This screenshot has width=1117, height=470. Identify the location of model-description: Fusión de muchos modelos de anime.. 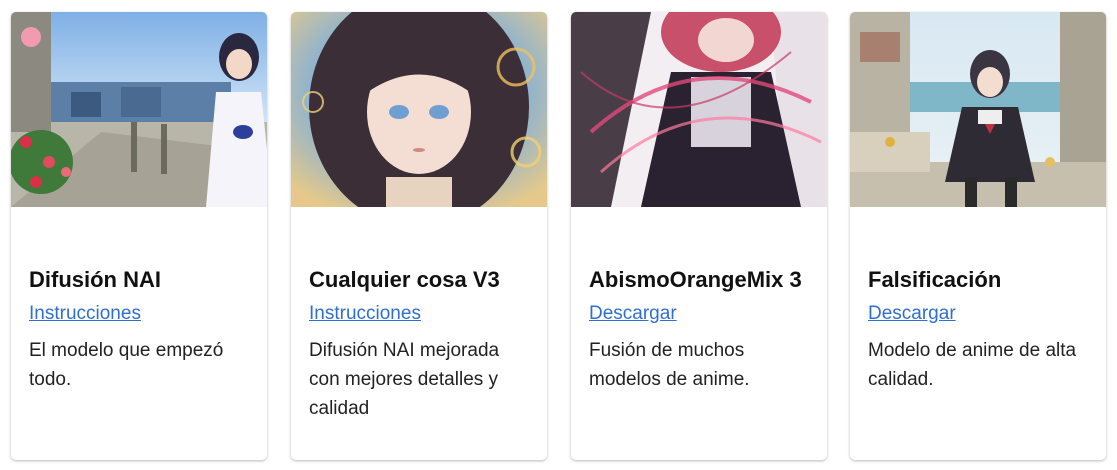
(669, 365).